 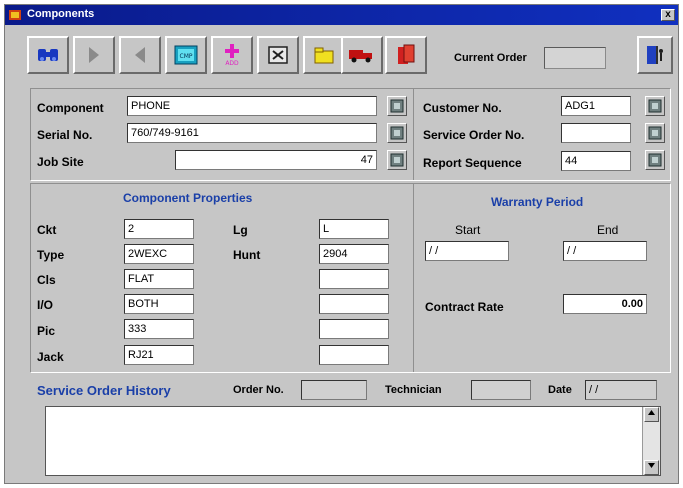 What do you see at coordinates (15, 15) in the screenshot?
I see `app-icon` at bounding box center [15, 15].